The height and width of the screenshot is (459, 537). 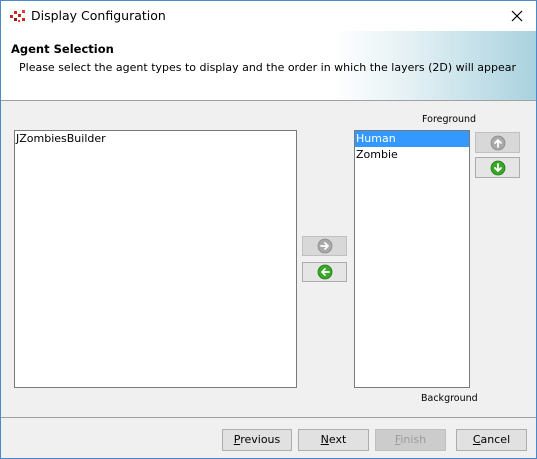 I want to click on arrow-right-icon, so click(x=324, y=246).